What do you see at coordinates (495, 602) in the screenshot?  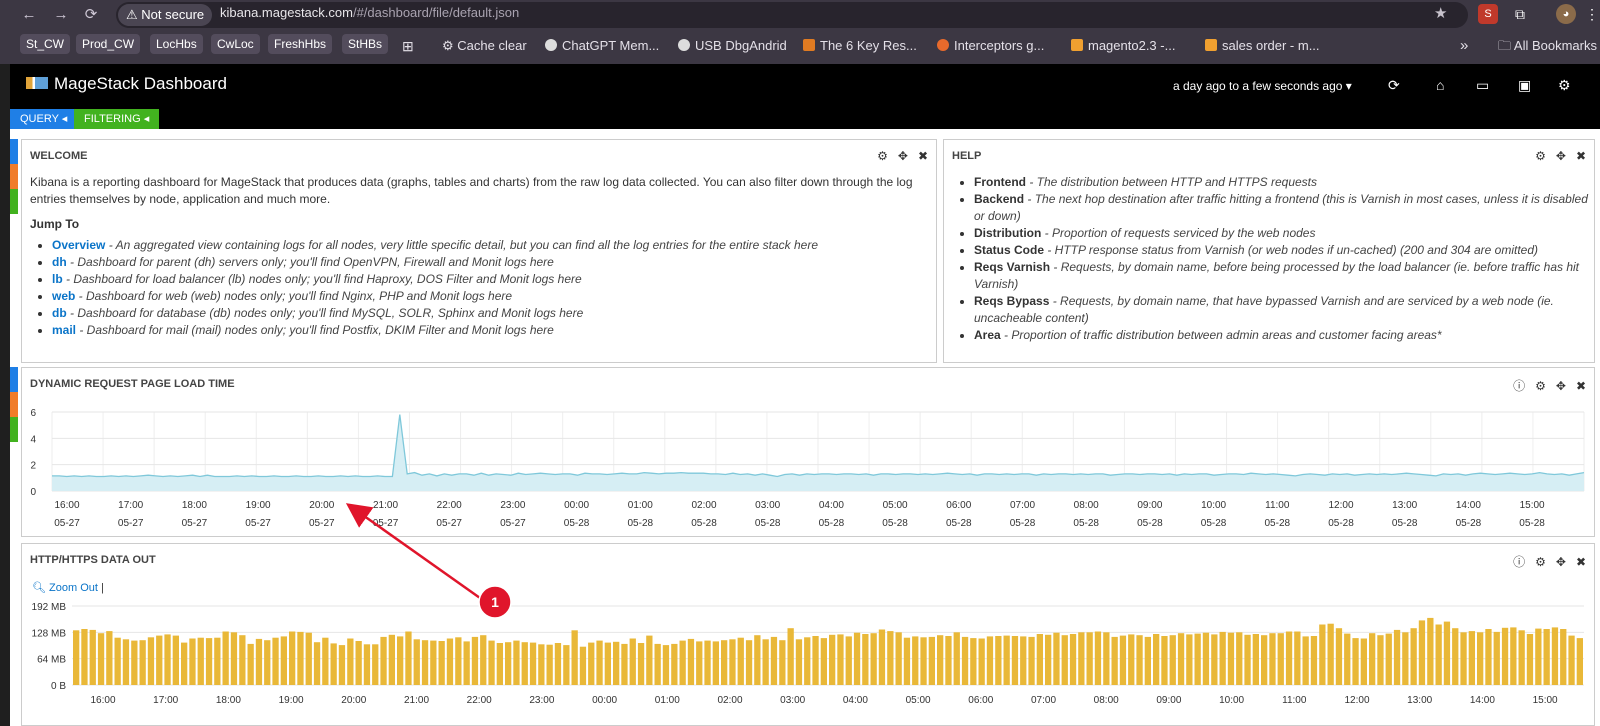 I see `annotation-number: 1` at bounding box center [495, 602].